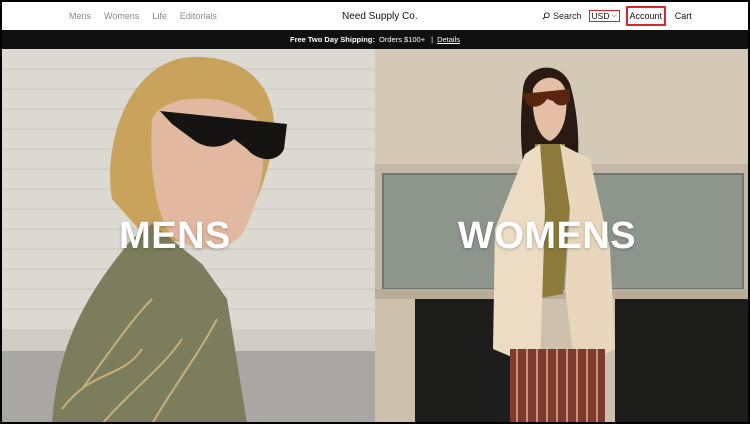 The image size is (750, 424). Describe the element at coordinates (175, 236) in the screenshot. I see `mens-title: MENS` at that location.